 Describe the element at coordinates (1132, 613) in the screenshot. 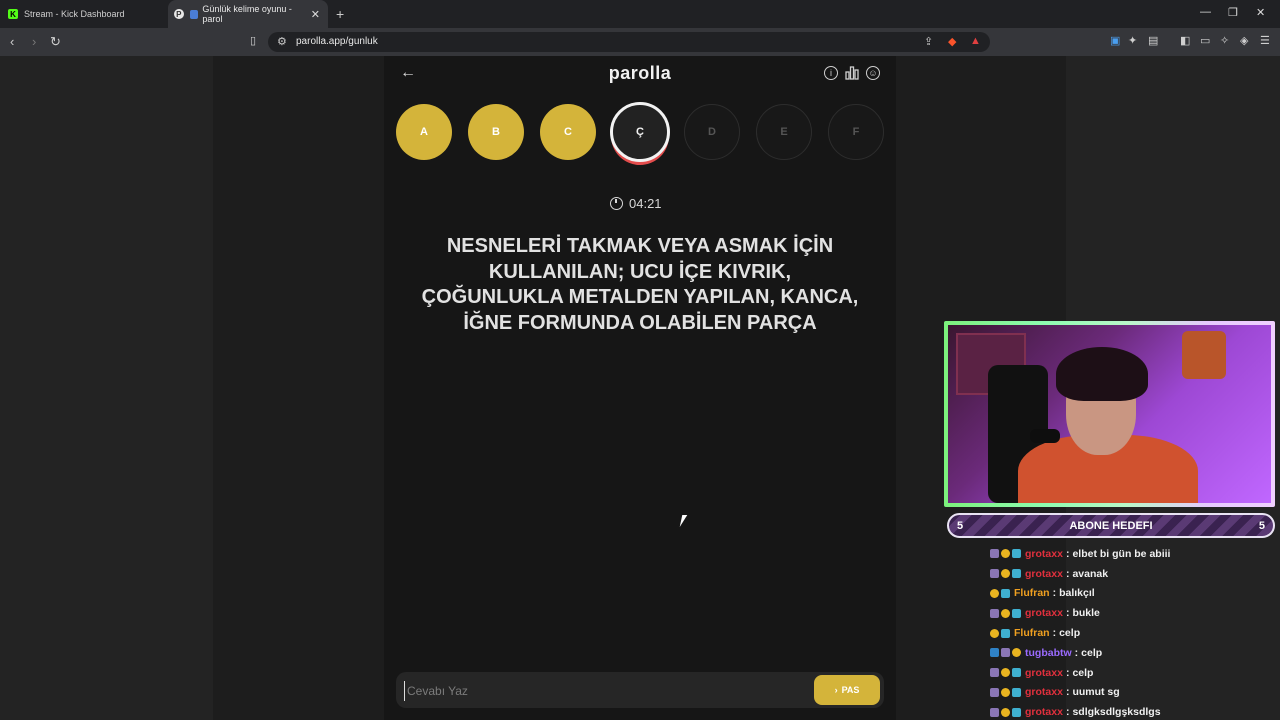

I see `chat-message: grotaxx: bukle` at that location.